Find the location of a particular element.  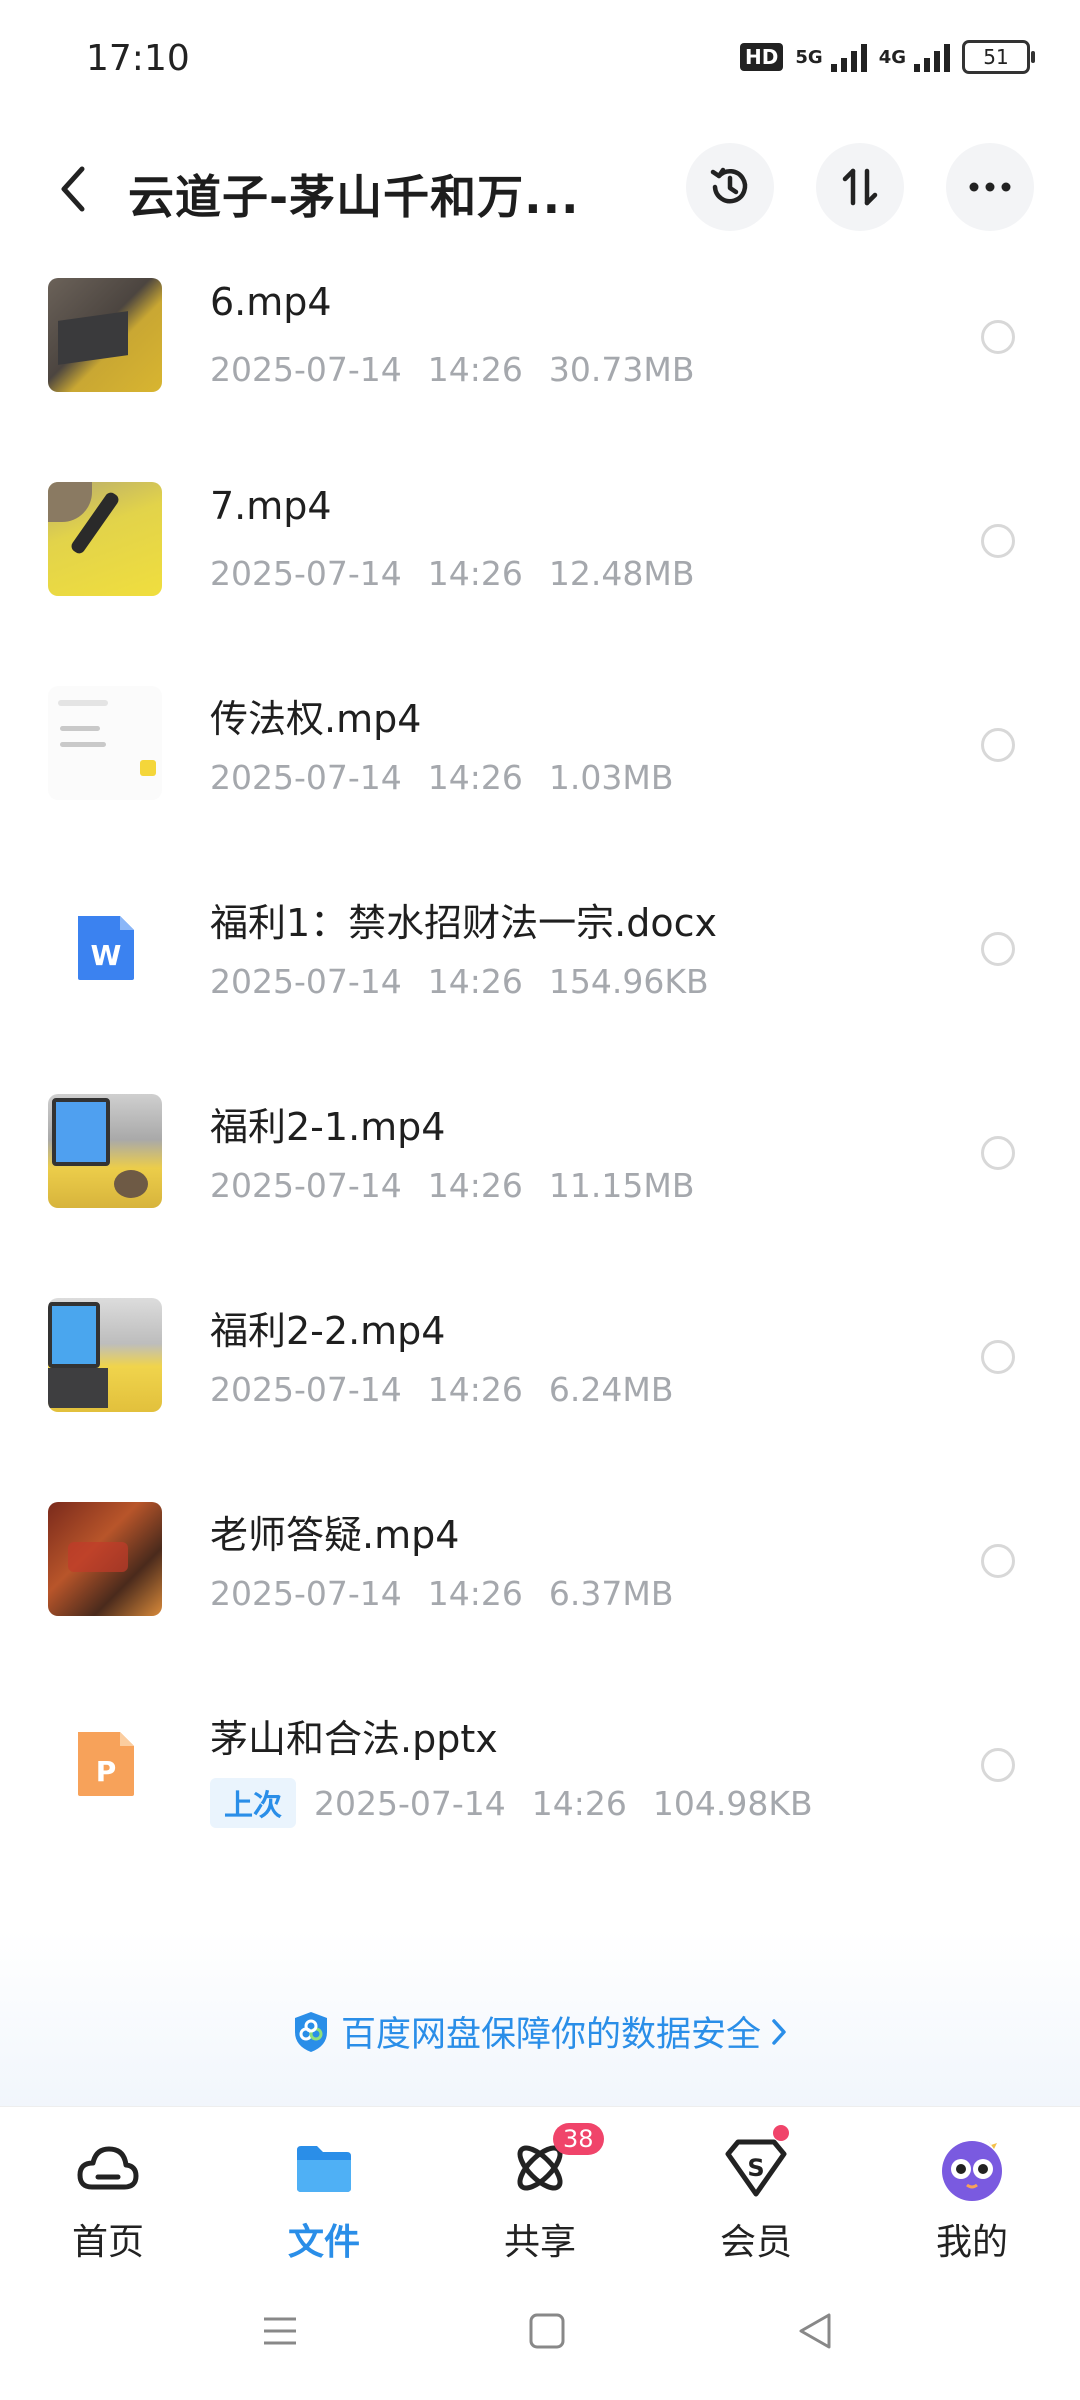

cloud-icon is located at coordinates (108, 2168).